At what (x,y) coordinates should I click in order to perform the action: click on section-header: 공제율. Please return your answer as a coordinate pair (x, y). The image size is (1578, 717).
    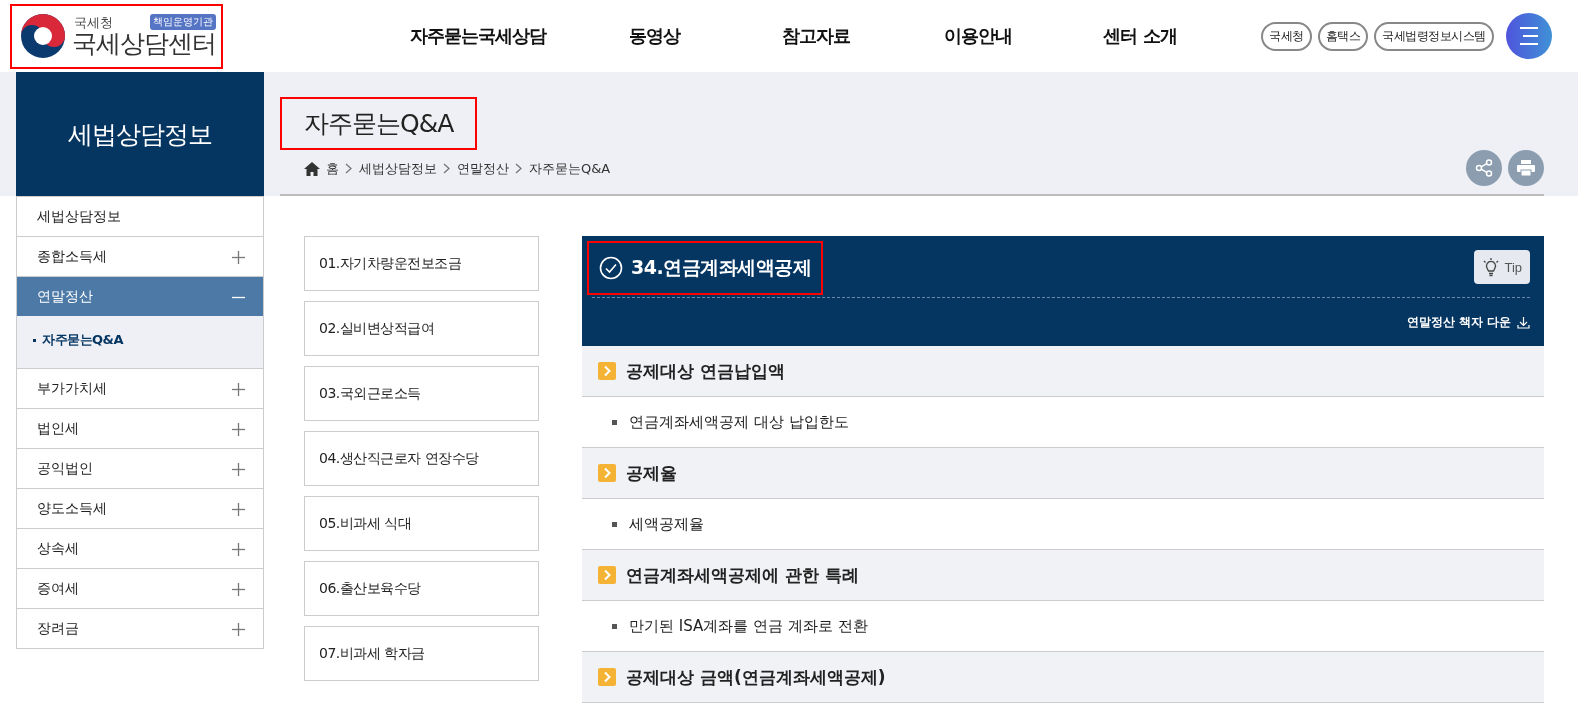
    Looking at the image, I should click on (1063, 473).